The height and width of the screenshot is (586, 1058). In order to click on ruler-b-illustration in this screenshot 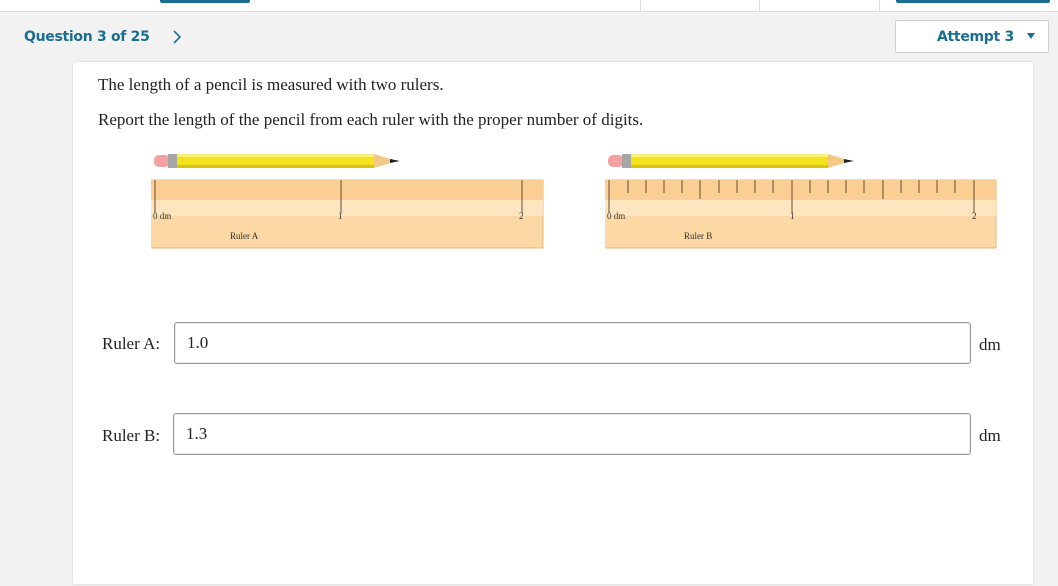, I will do `click(797, 201)`.